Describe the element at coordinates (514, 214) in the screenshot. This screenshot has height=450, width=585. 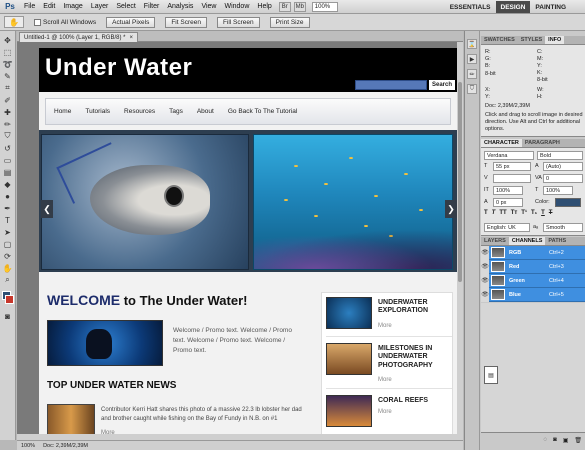
I see `small-caps-button: Tт` at that location.